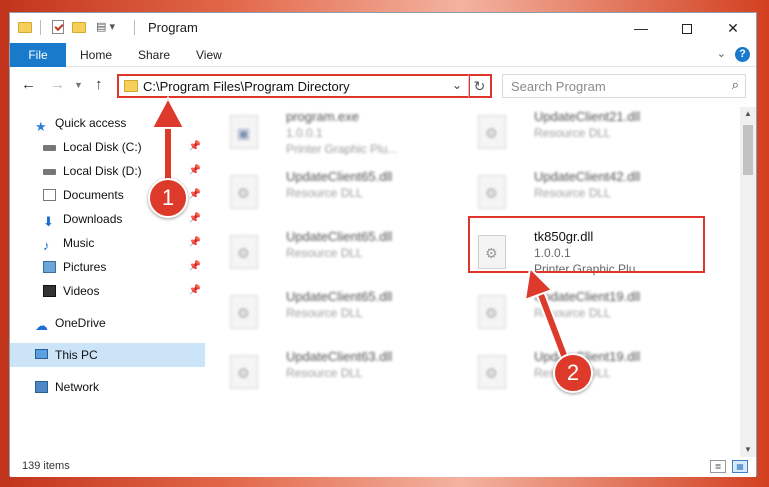 Image resolution: width=769 pixels, height=487 pixels. I want to click on recent-locations-icon: ▼, so click(78, 85).